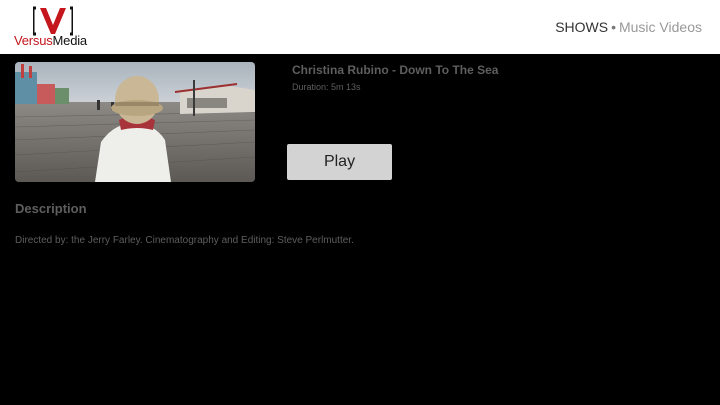 The height and width of the screenshot is (405, 720). What do you see at coordinates (581, 27) in the screenshot?
I see `nav-item-shows: SHOWS` at bounding box center [581, 27].